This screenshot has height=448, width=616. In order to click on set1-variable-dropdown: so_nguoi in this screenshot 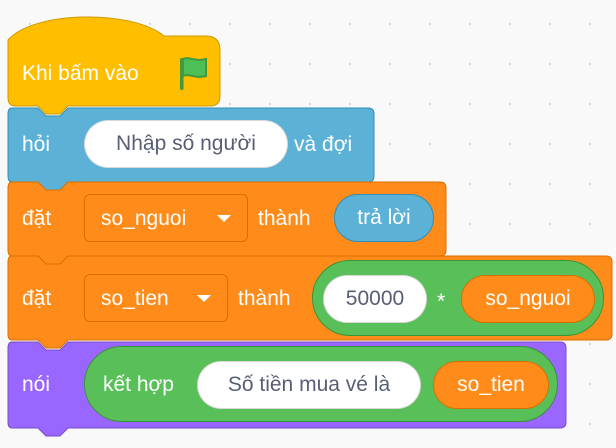, I will do `click(166, 218)`.